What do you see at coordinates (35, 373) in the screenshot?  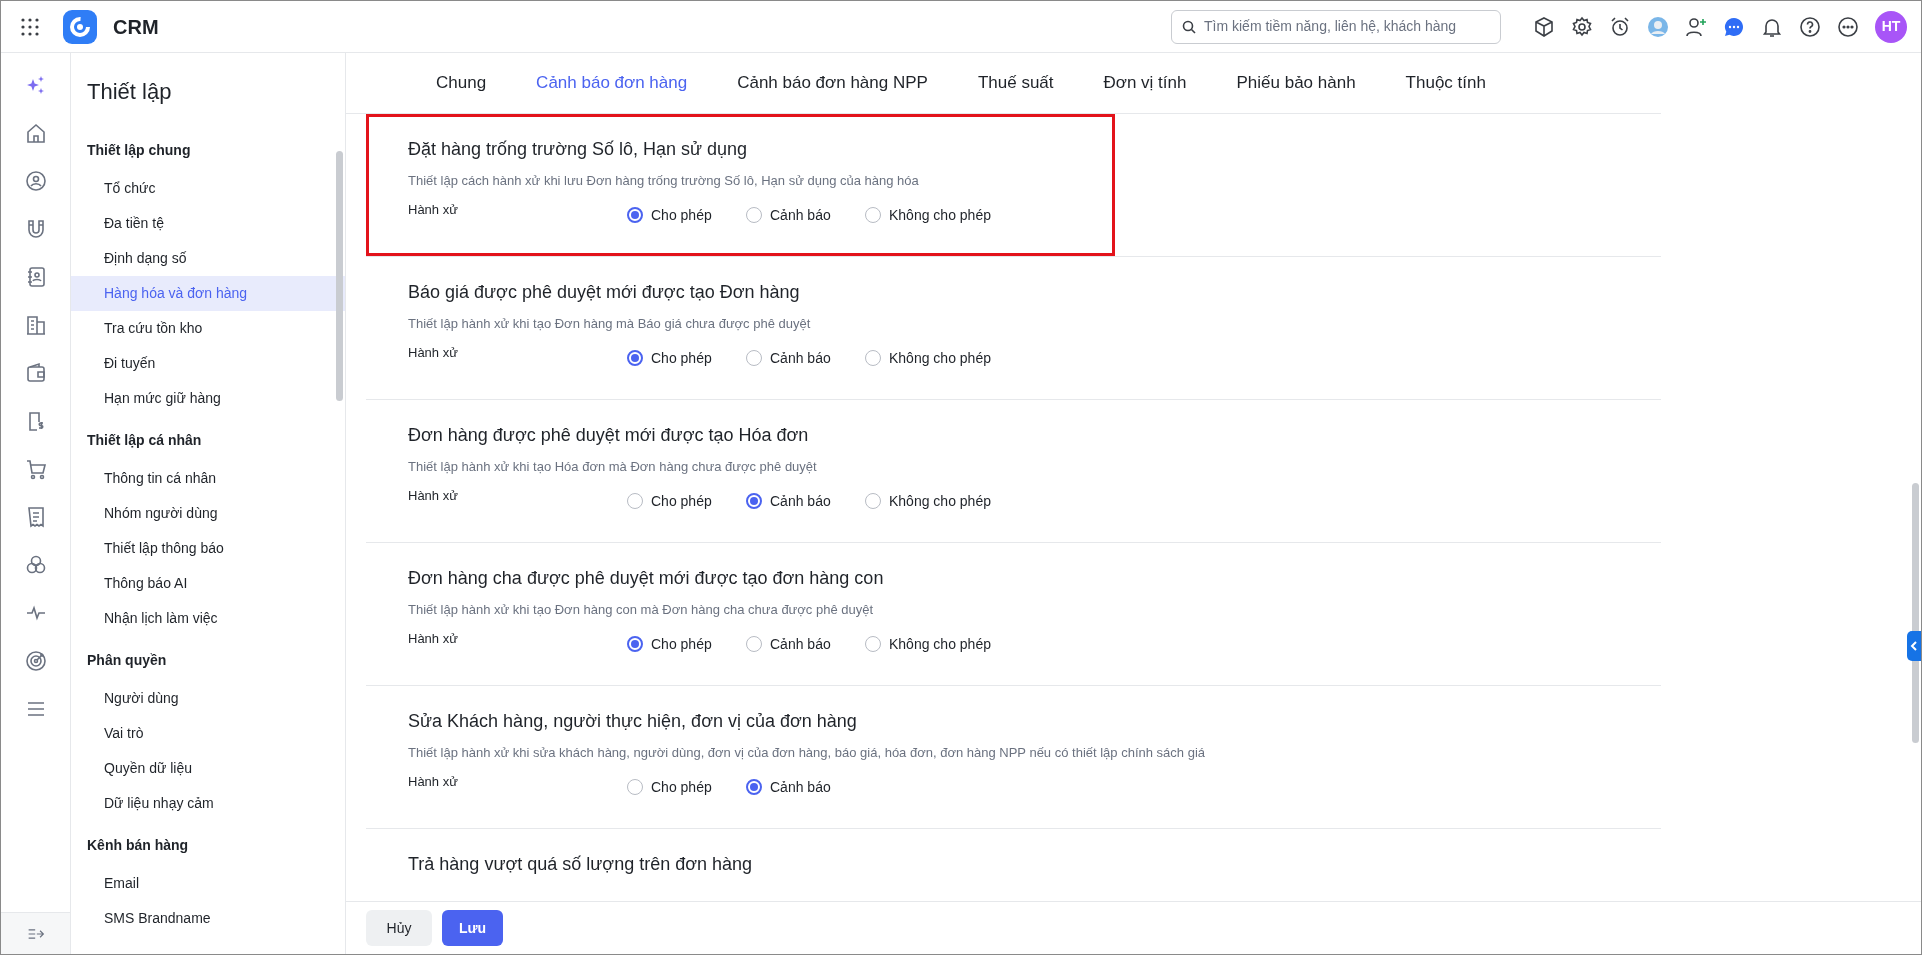 I see `wallet-icon` at bounding box center [35, 373].